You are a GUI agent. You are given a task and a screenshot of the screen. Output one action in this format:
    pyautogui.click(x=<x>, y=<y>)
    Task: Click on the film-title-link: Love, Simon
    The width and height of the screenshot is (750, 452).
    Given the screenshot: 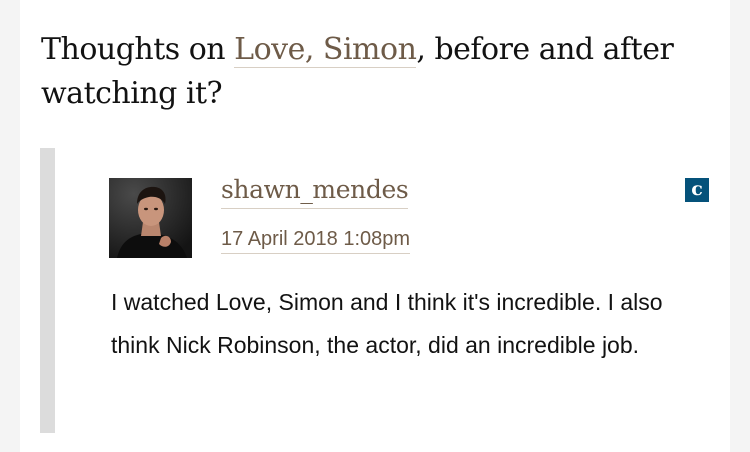 What is the action you would take?
    pyautogui.click(x=325, y=50)
    